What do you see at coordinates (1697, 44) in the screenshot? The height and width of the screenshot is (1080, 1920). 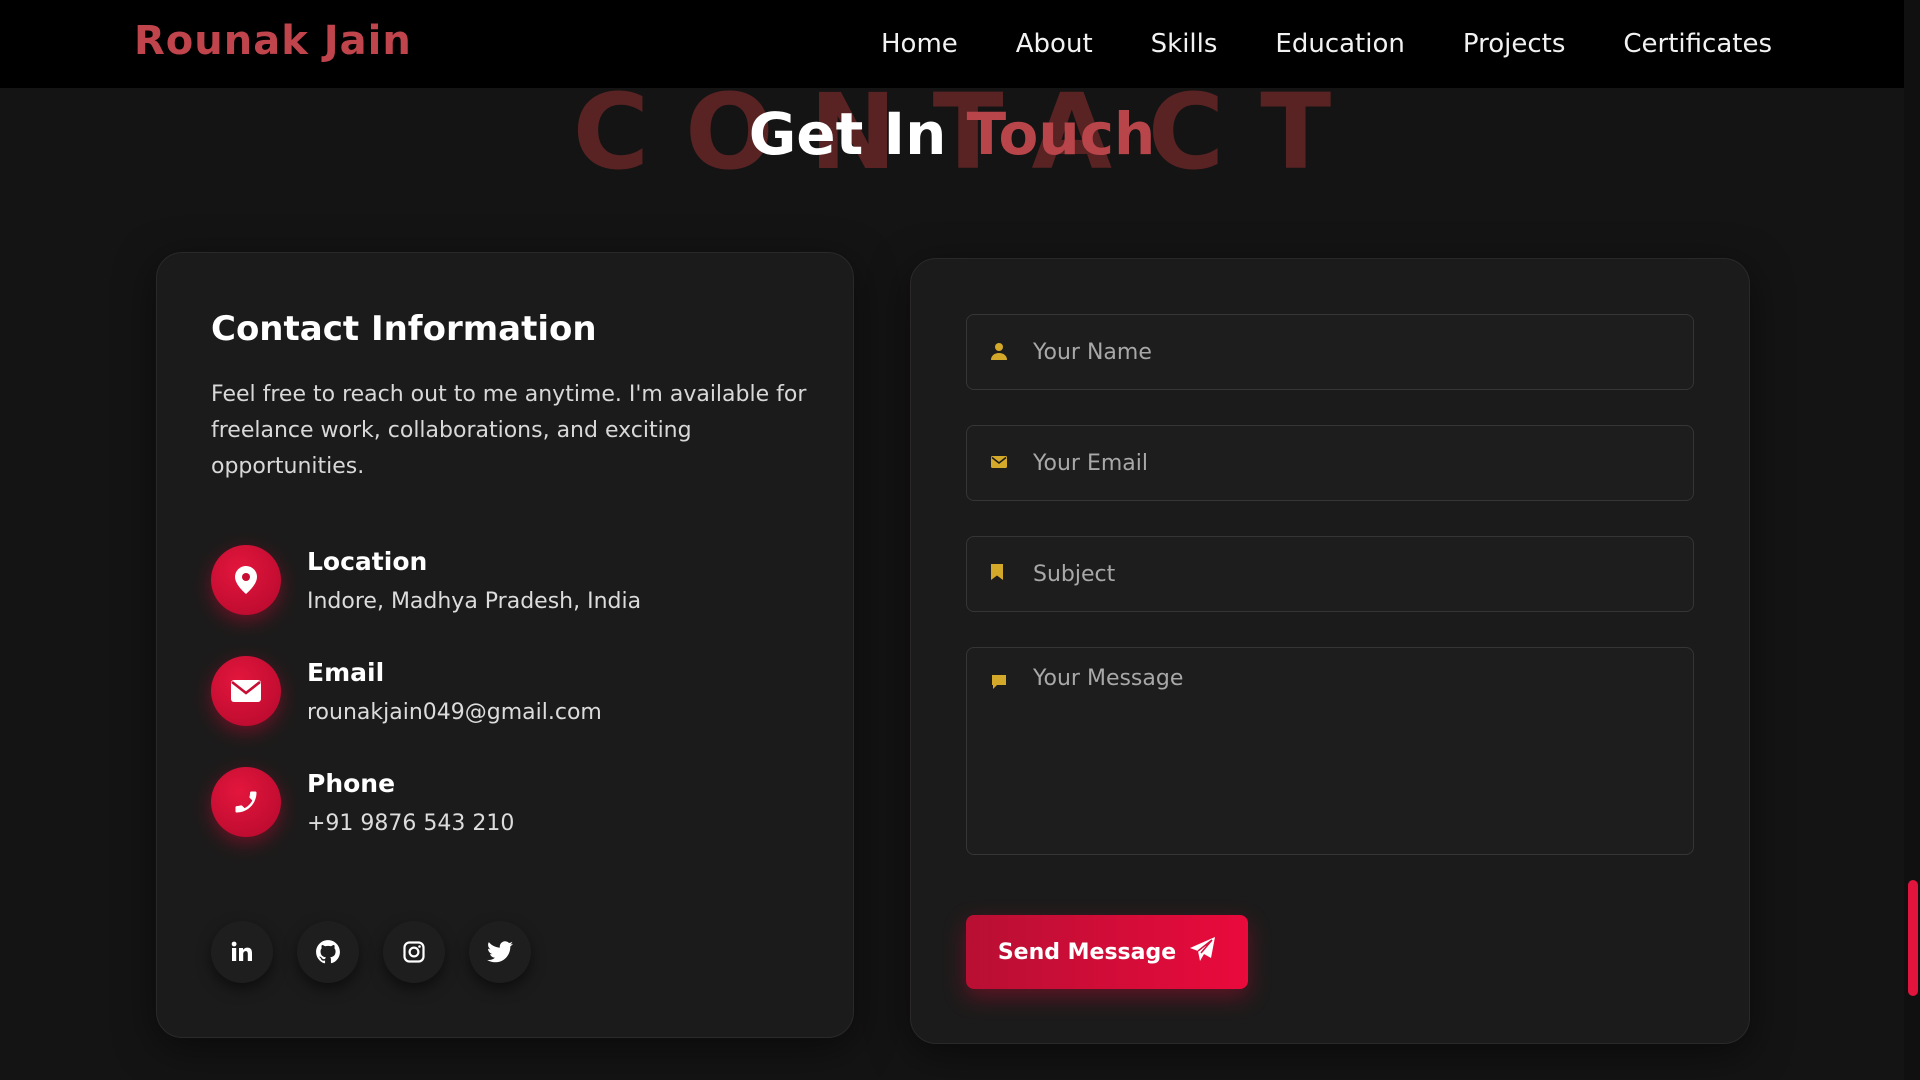 I see `nav-link-certificates: Certificates` at bounding box center [1697, 44].